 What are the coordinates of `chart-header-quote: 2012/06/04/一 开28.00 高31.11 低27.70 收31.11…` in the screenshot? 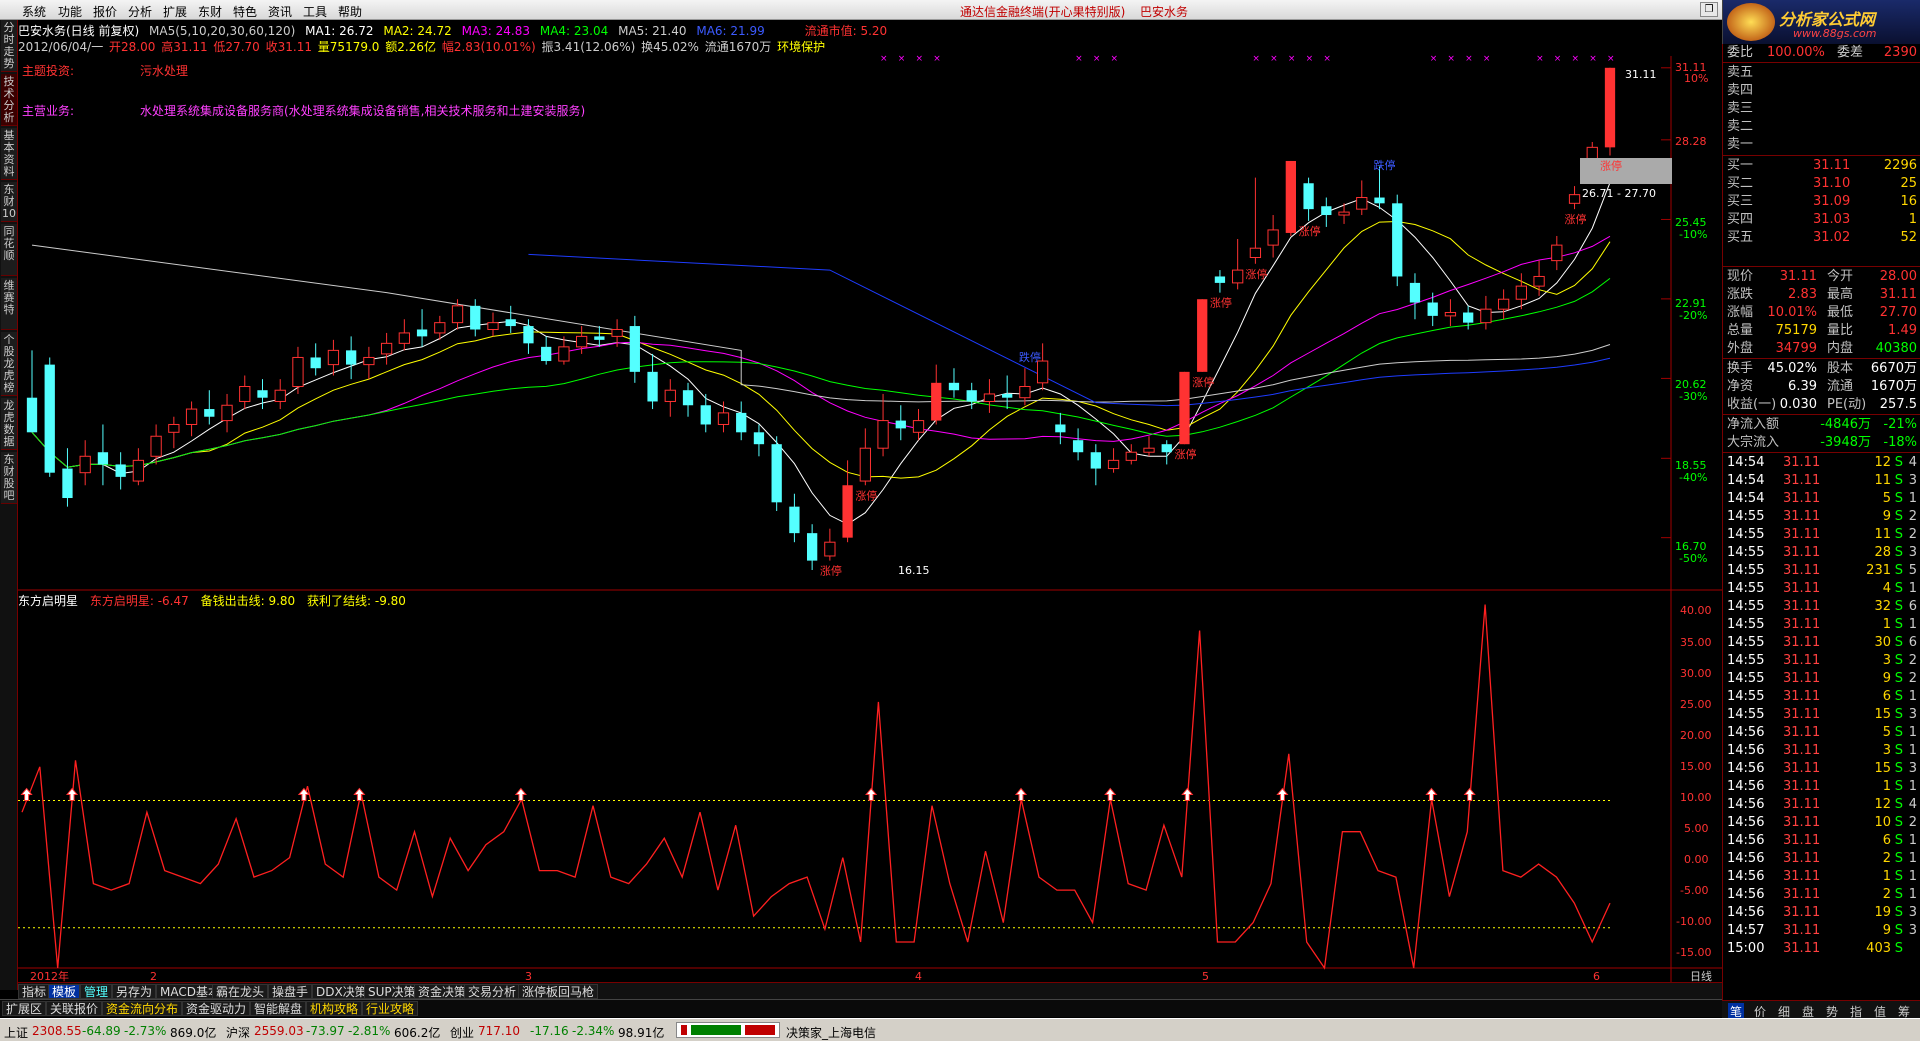 It's located at (708, 46).